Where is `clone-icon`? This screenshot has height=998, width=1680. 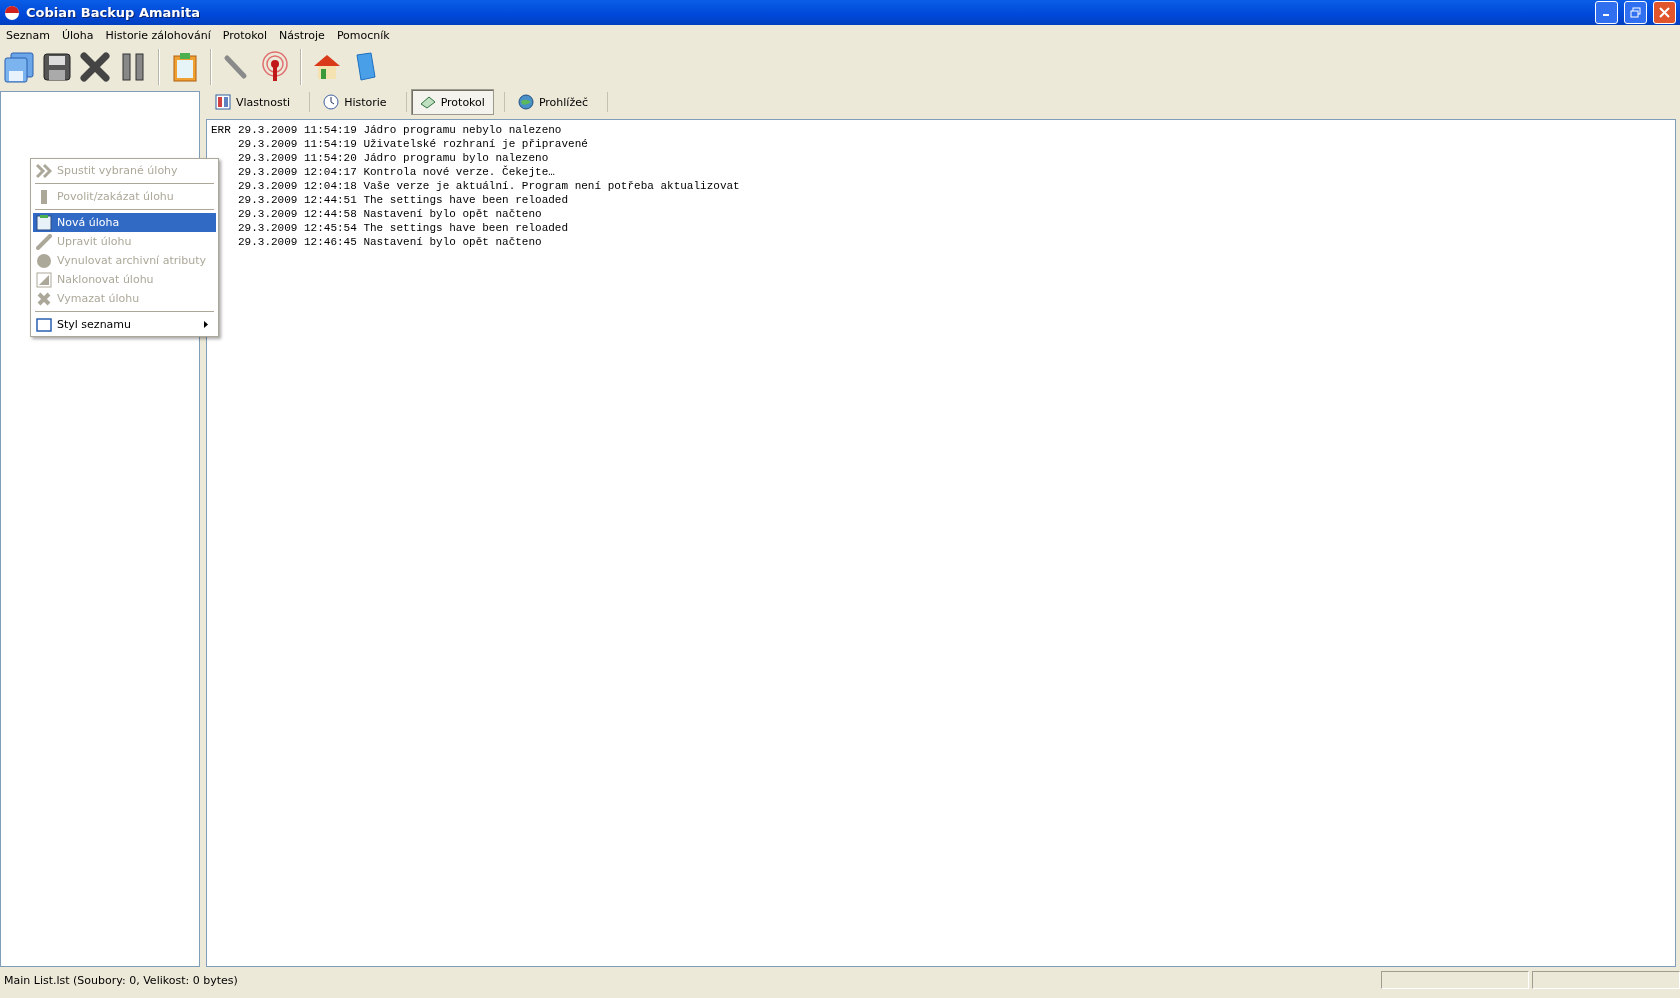 clone-icon is located at coordinates (44, 279).